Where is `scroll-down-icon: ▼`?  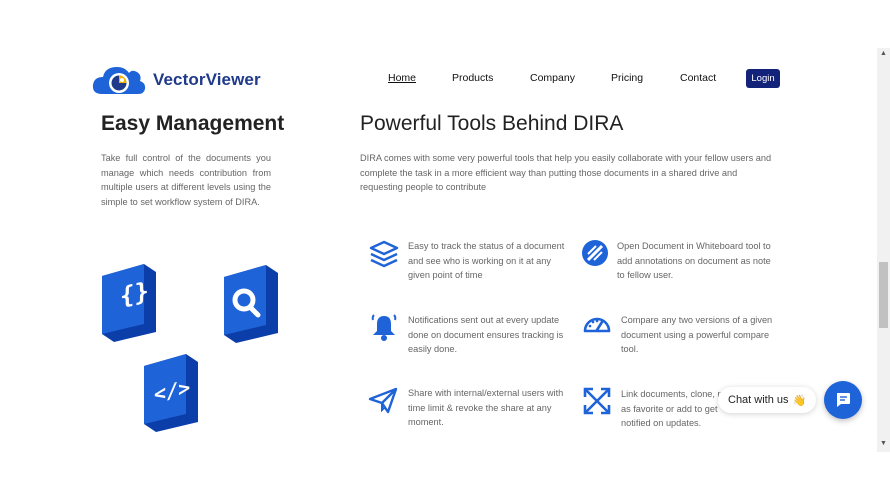
scroll-down-icon: ▼ is located at coordinates (883, 445).